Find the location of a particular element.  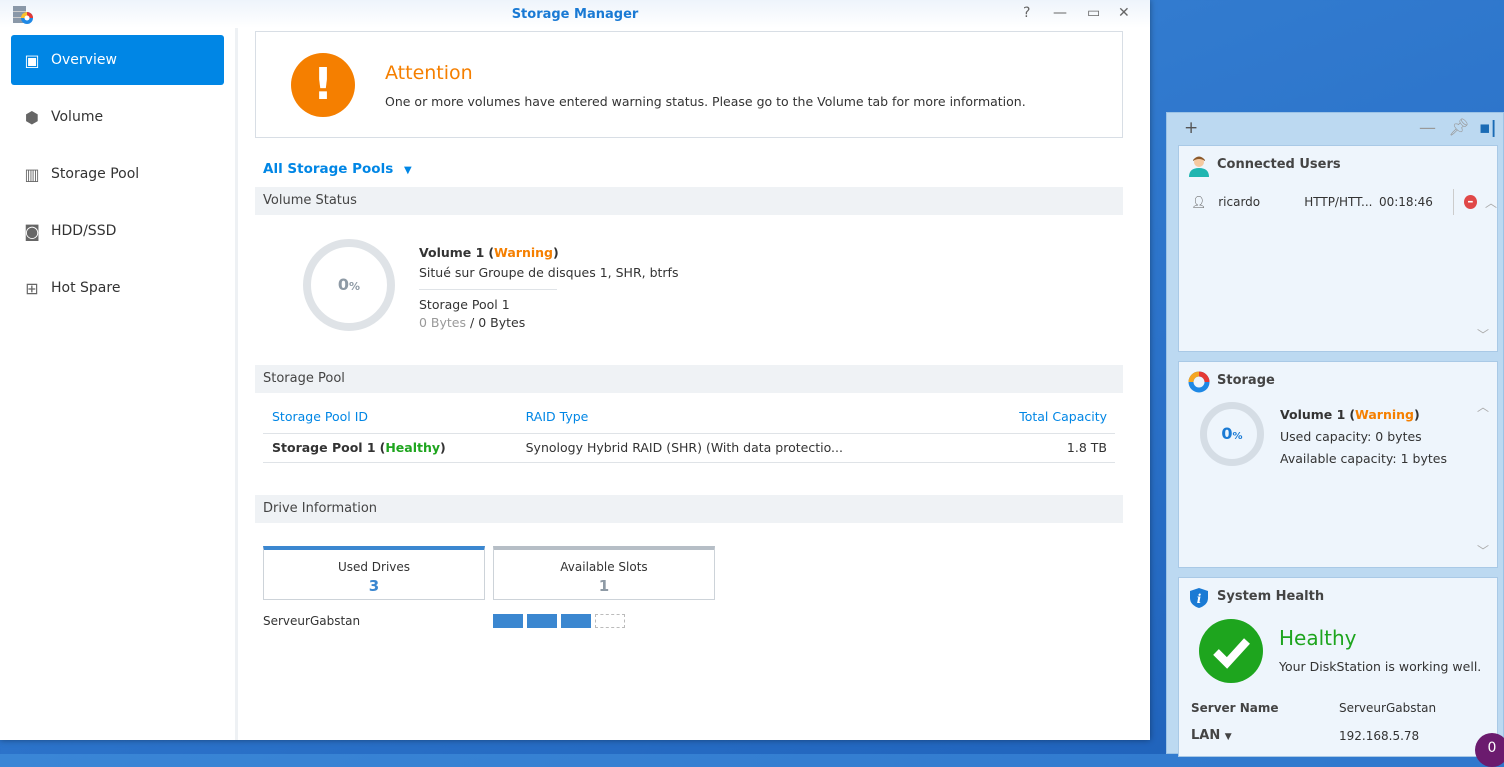

pin-icon: 📌︎ is located at coordinates (1459, 128).